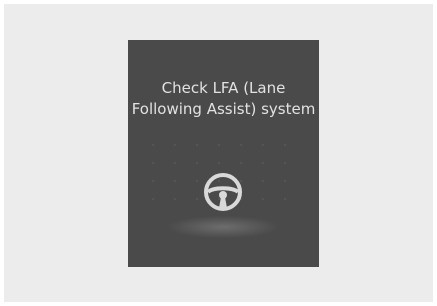 This screenshot has width=437, height=306. Describe the element at coordinates (223, 99) in the screenshot. I see `lfa-warning-message: Check LFA (Lane Following Assist) system` at that location.